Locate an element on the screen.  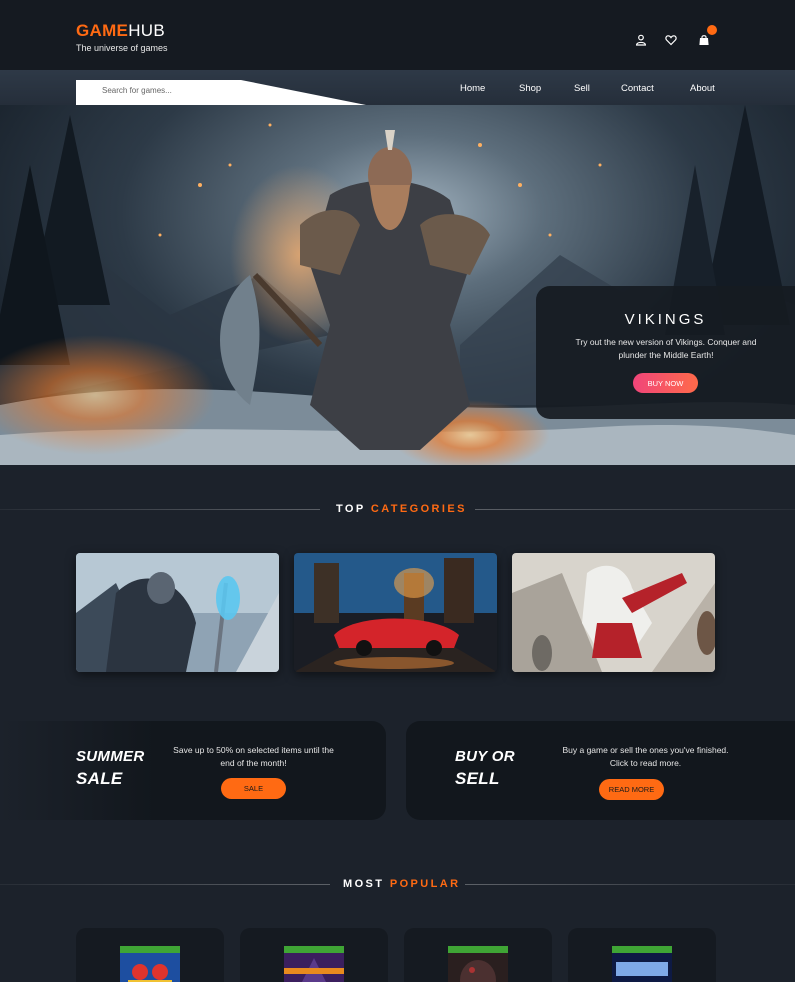
logo-hub: HUB is located at coordinates (146, 30).